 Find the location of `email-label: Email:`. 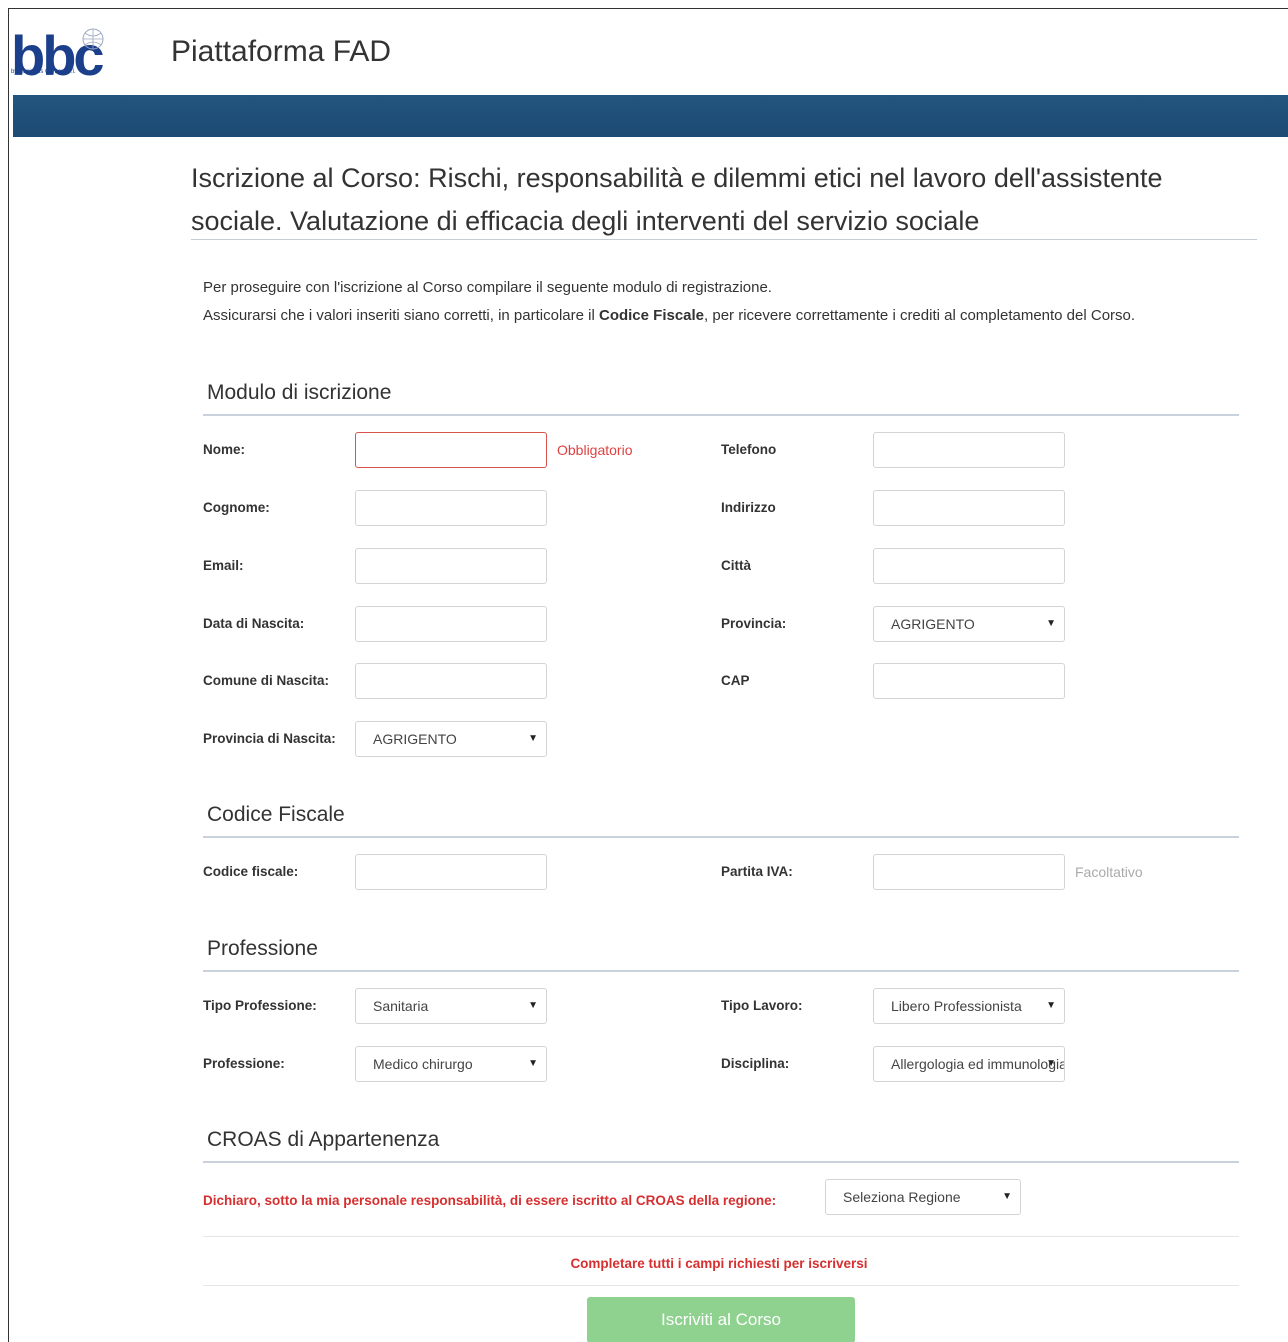

email-label: Email: is located at coordinates (223, 565).